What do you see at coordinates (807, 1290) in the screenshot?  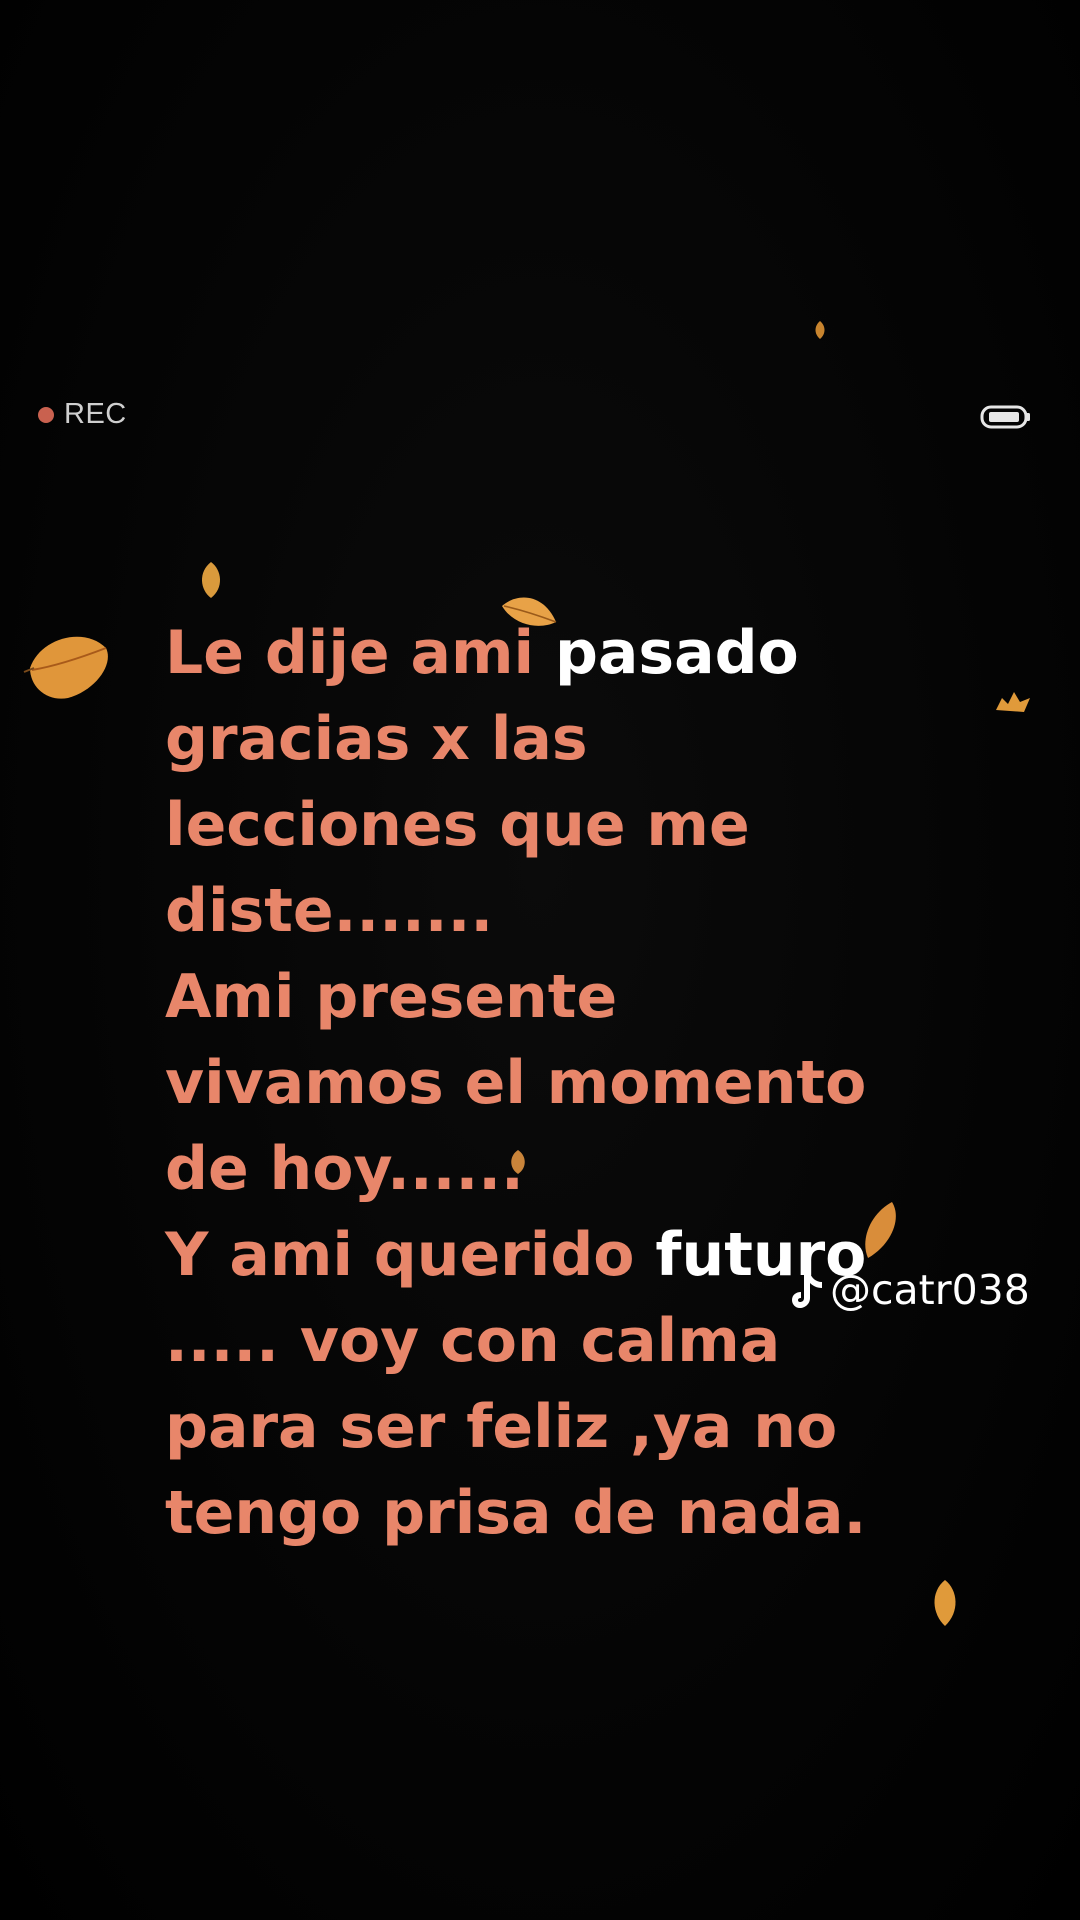 I see `tiktok-icon` at bounding box center [807, 1290].